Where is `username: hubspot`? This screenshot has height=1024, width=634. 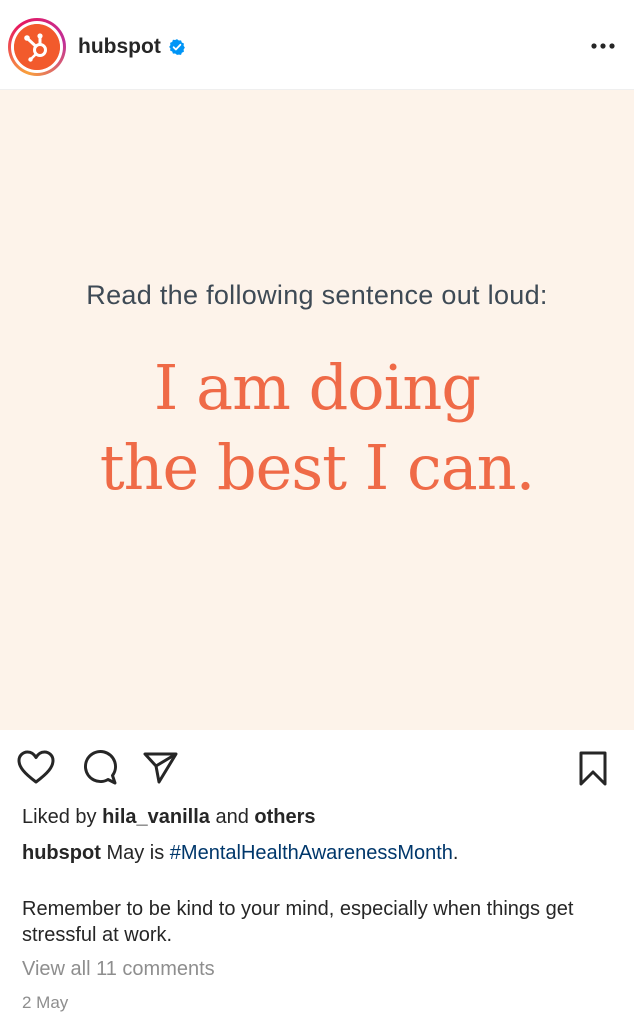 username: hubspot is located at coordinates (119, 47).